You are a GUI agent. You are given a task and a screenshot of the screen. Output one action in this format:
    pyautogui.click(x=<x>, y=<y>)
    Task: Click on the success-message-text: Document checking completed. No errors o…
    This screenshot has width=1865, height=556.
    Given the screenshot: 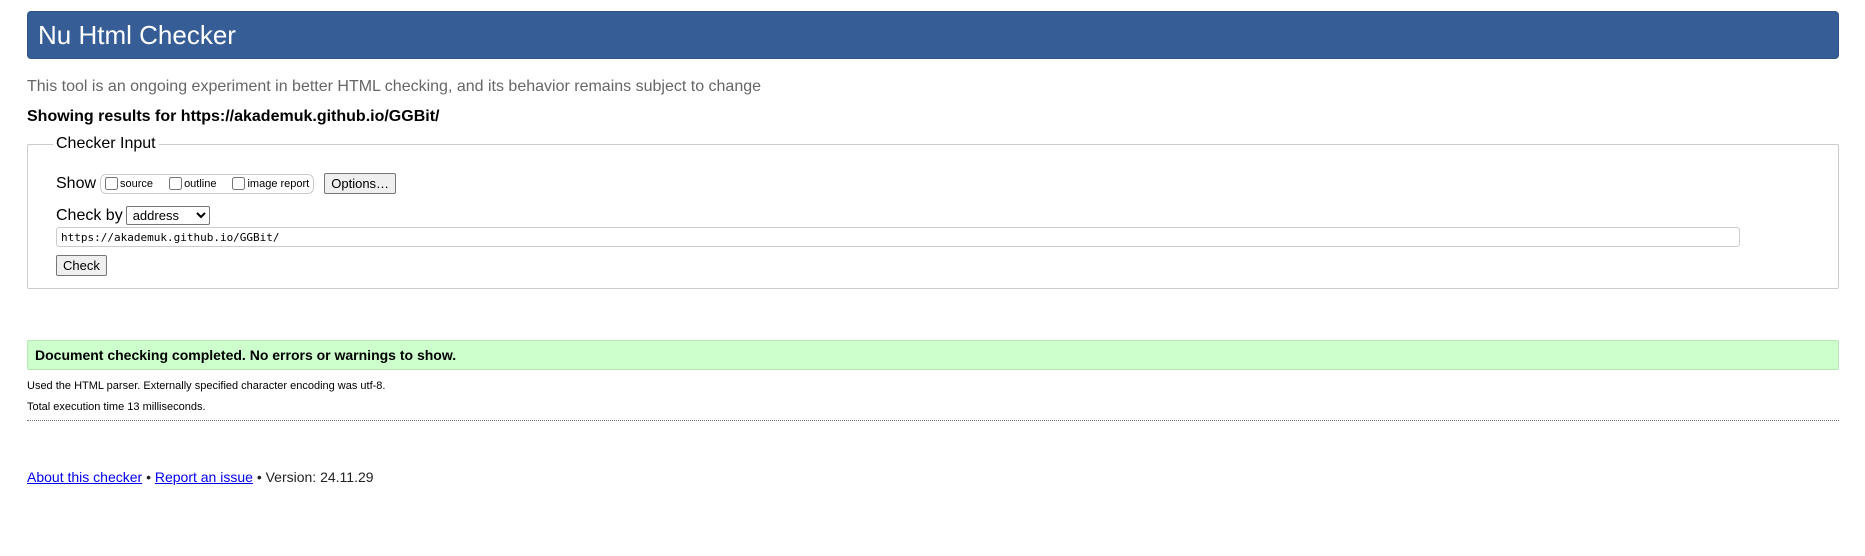 What is the action you would take?
    pyautogui.click(x=246, y=355)
    